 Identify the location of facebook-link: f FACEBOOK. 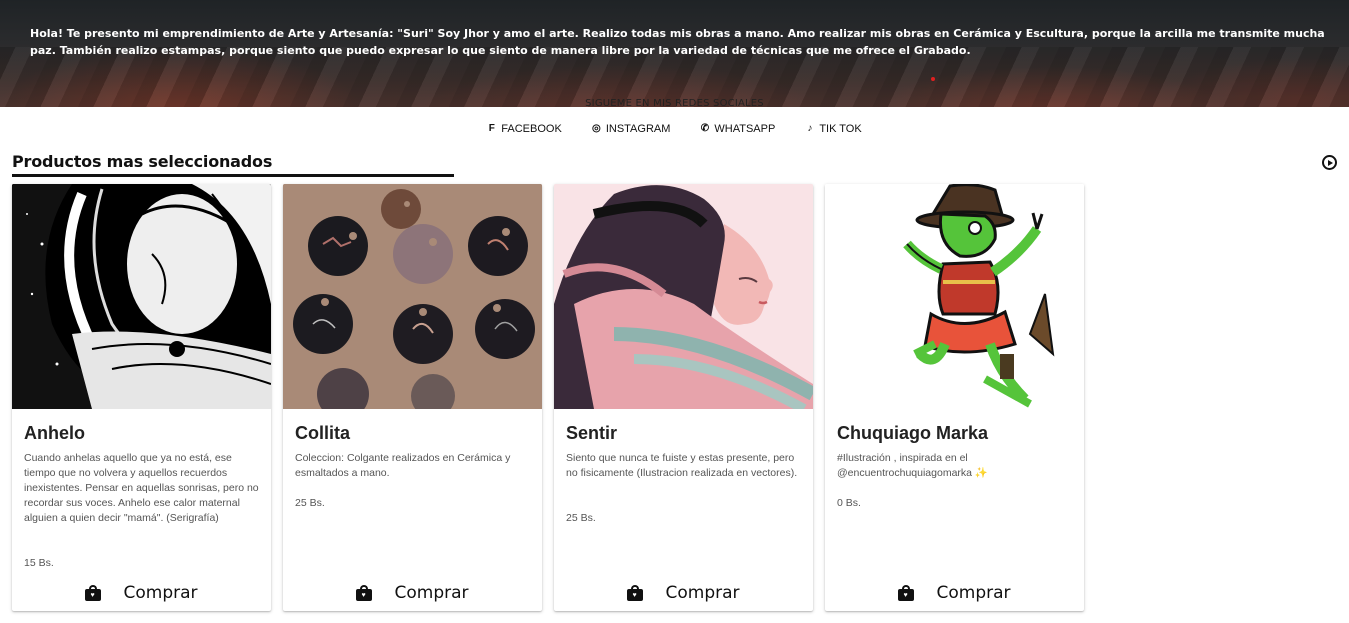
(524, 129).